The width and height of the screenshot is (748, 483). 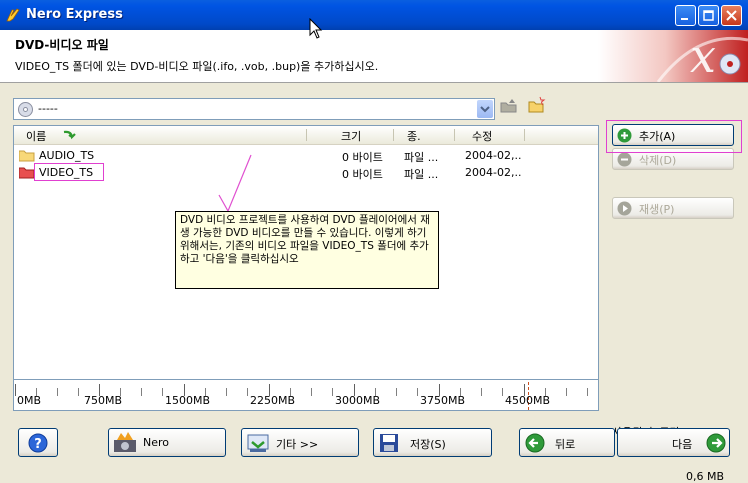 I want to click on title-bar: Nero Express, so click(x=374, y=15).